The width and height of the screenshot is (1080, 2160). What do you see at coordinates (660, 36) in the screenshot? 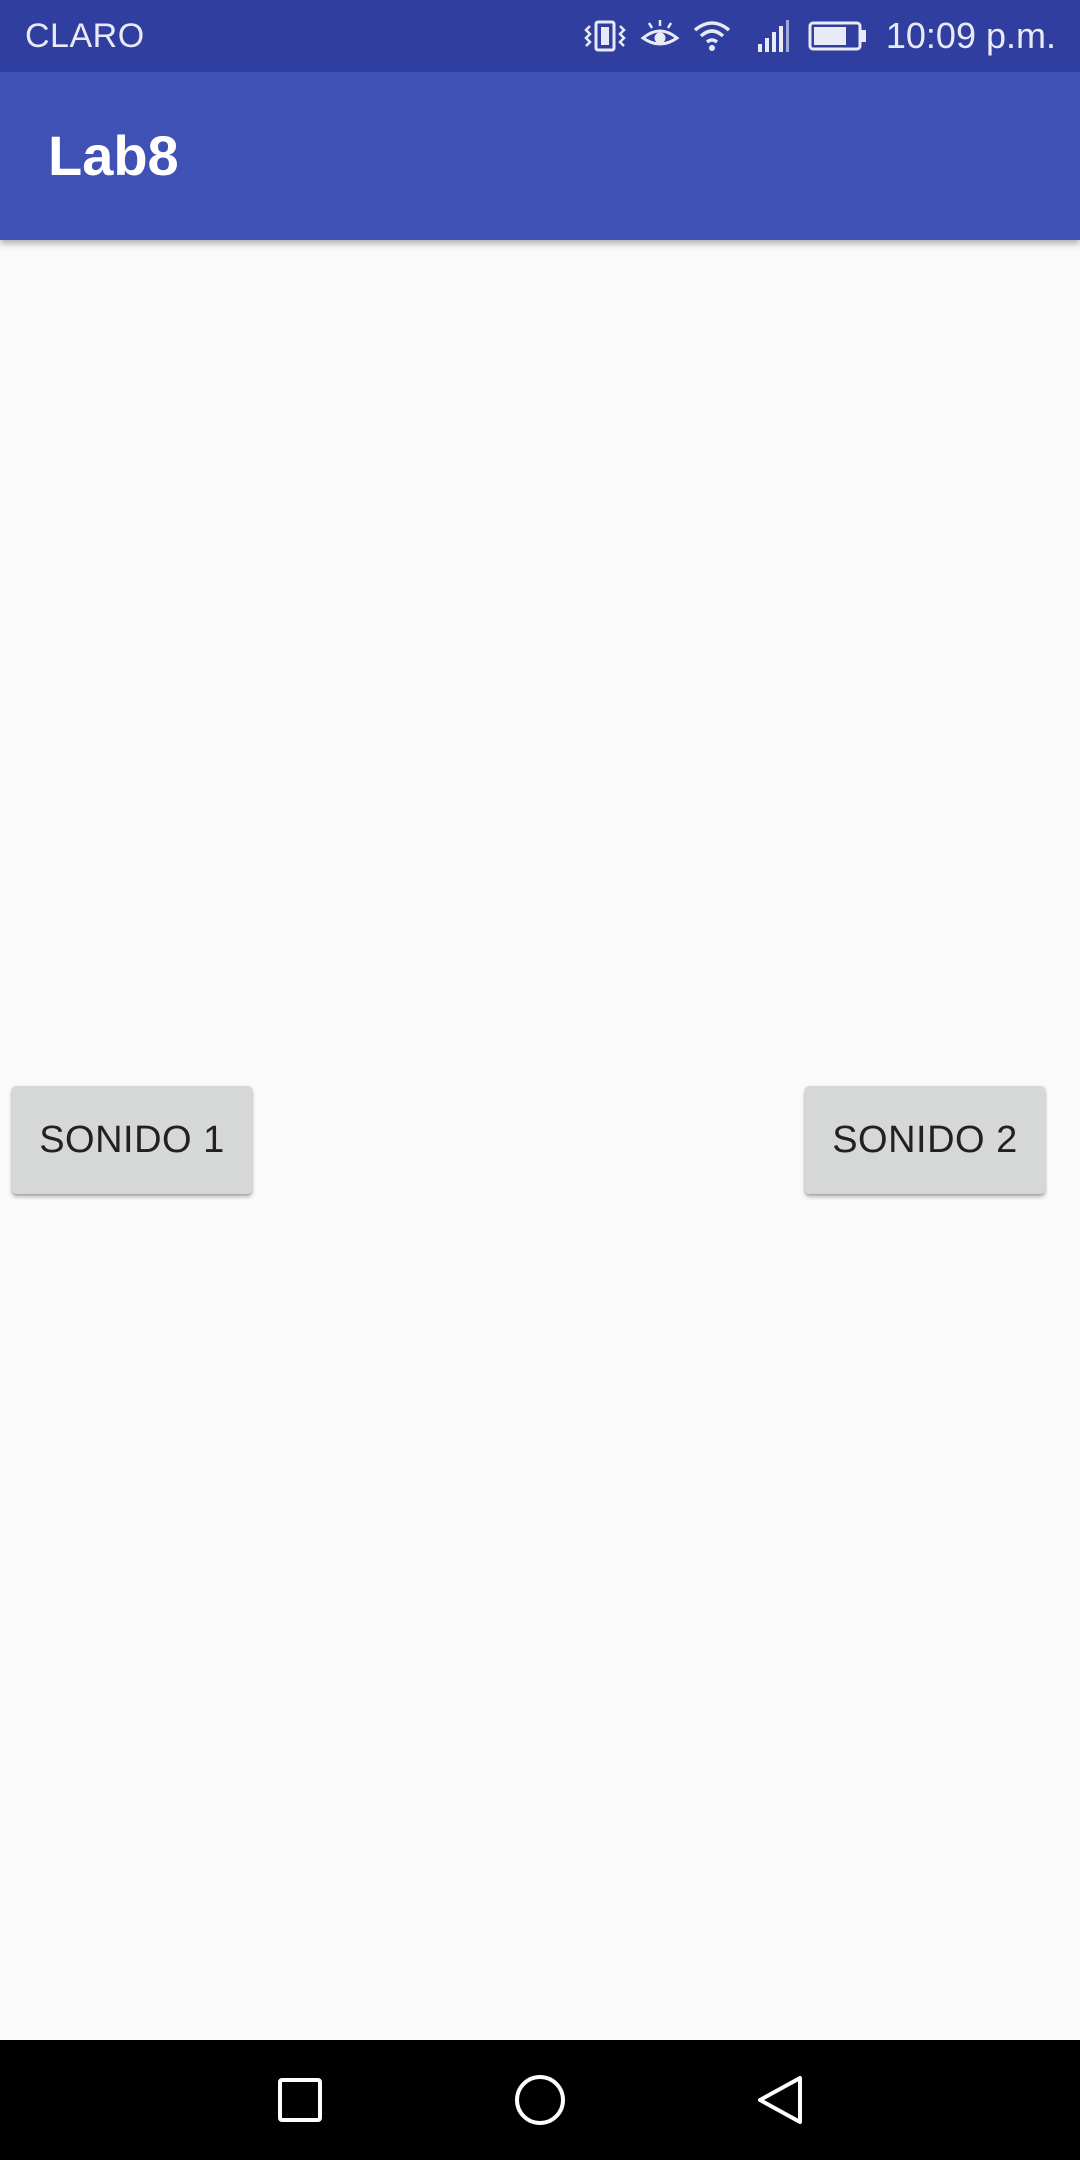
I see `eye-comfort-icon` at bounding box center [660, 36].